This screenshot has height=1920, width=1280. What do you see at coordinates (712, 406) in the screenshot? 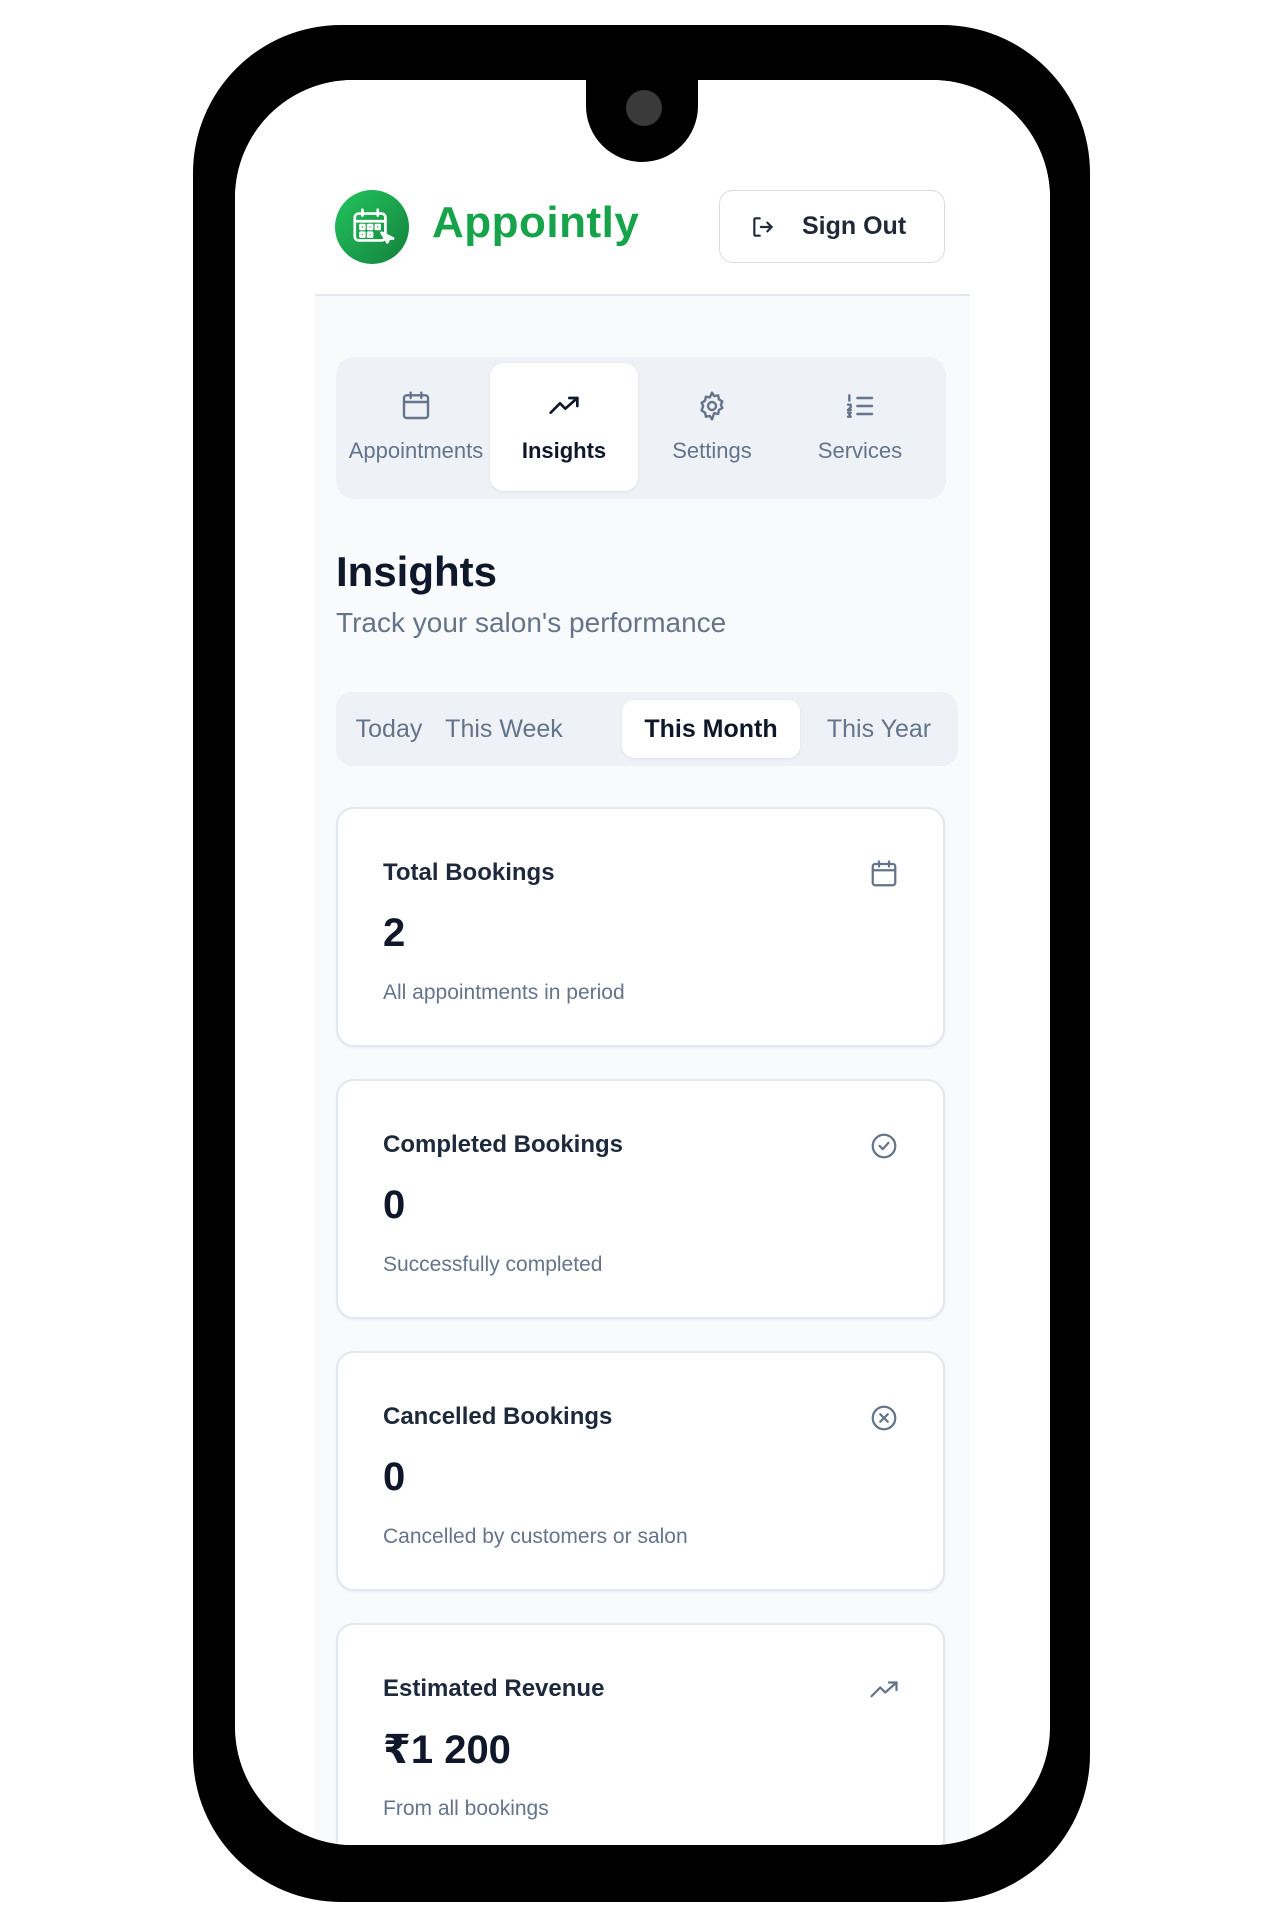
I see `gear-icon` at bounding box center [712, 406].